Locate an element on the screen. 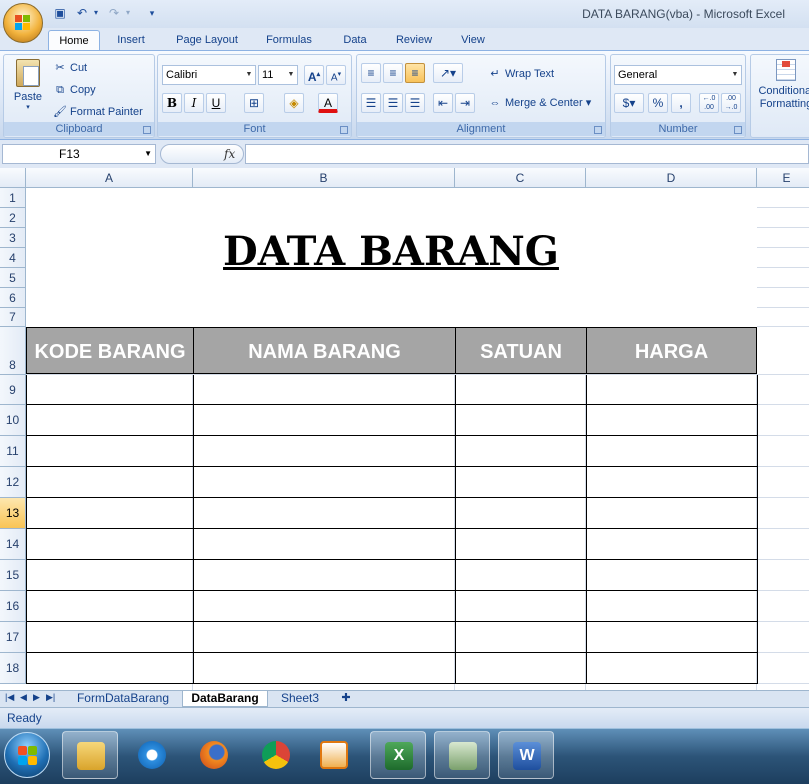 This screenshot has height=784, width=809. align-left-button: ☰ is located at coordinates (371, 103).